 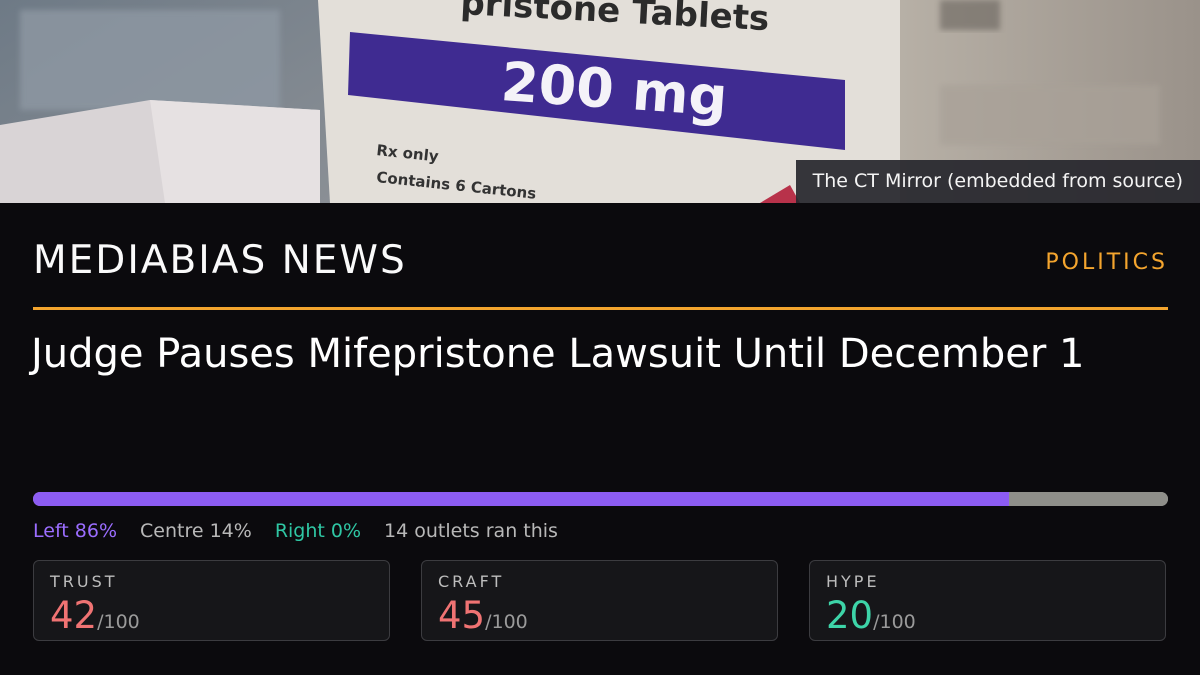 What do you see at coordinates (196, 531) in the screenshot?
I see `bias-centre-label: Centre 14%` at bounding box center [196, 531].